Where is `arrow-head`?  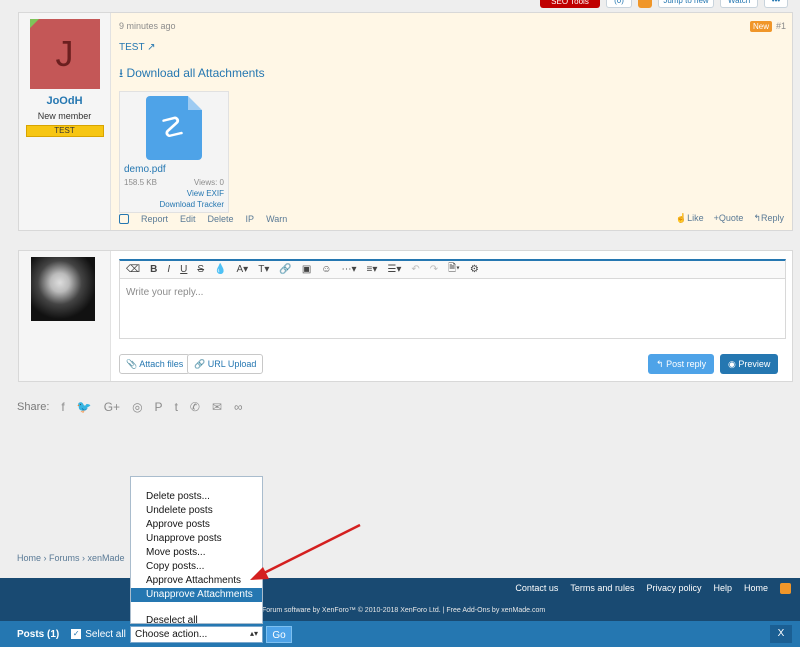
arrow-head is located at coordinates (259, 573).